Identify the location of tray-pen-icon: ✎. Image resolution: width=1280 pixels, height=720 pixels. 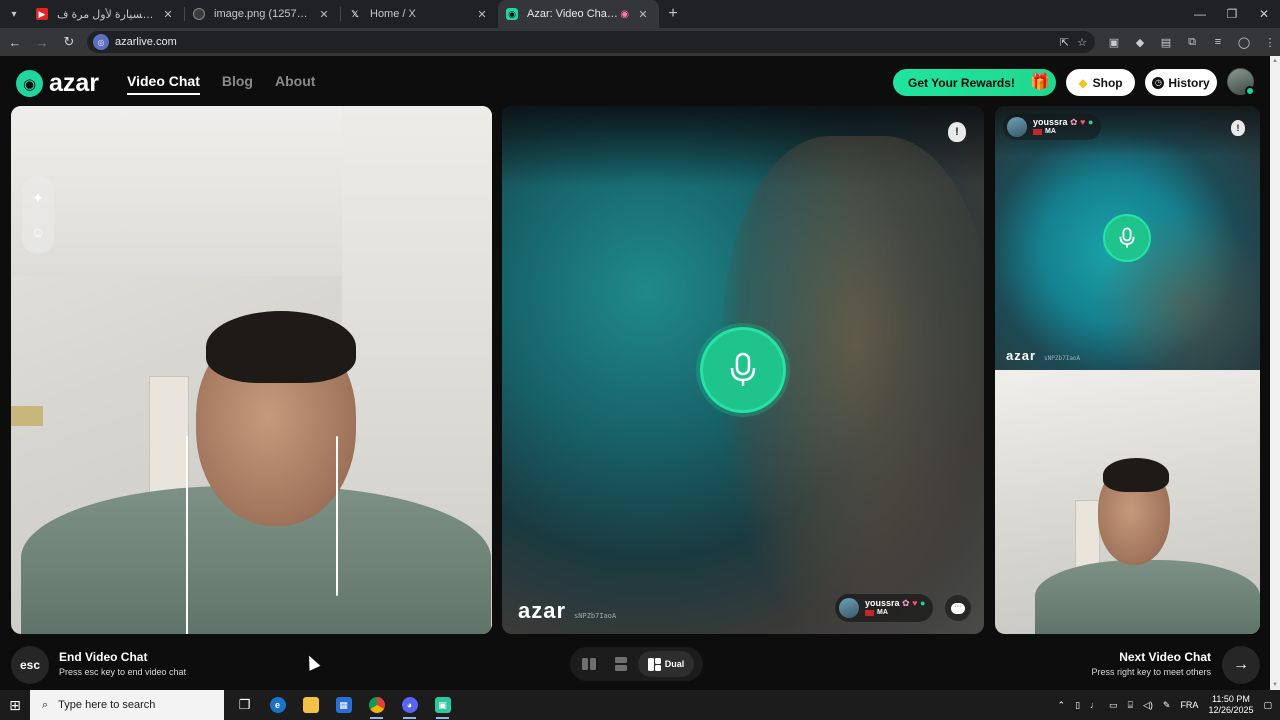
(1167, 705).